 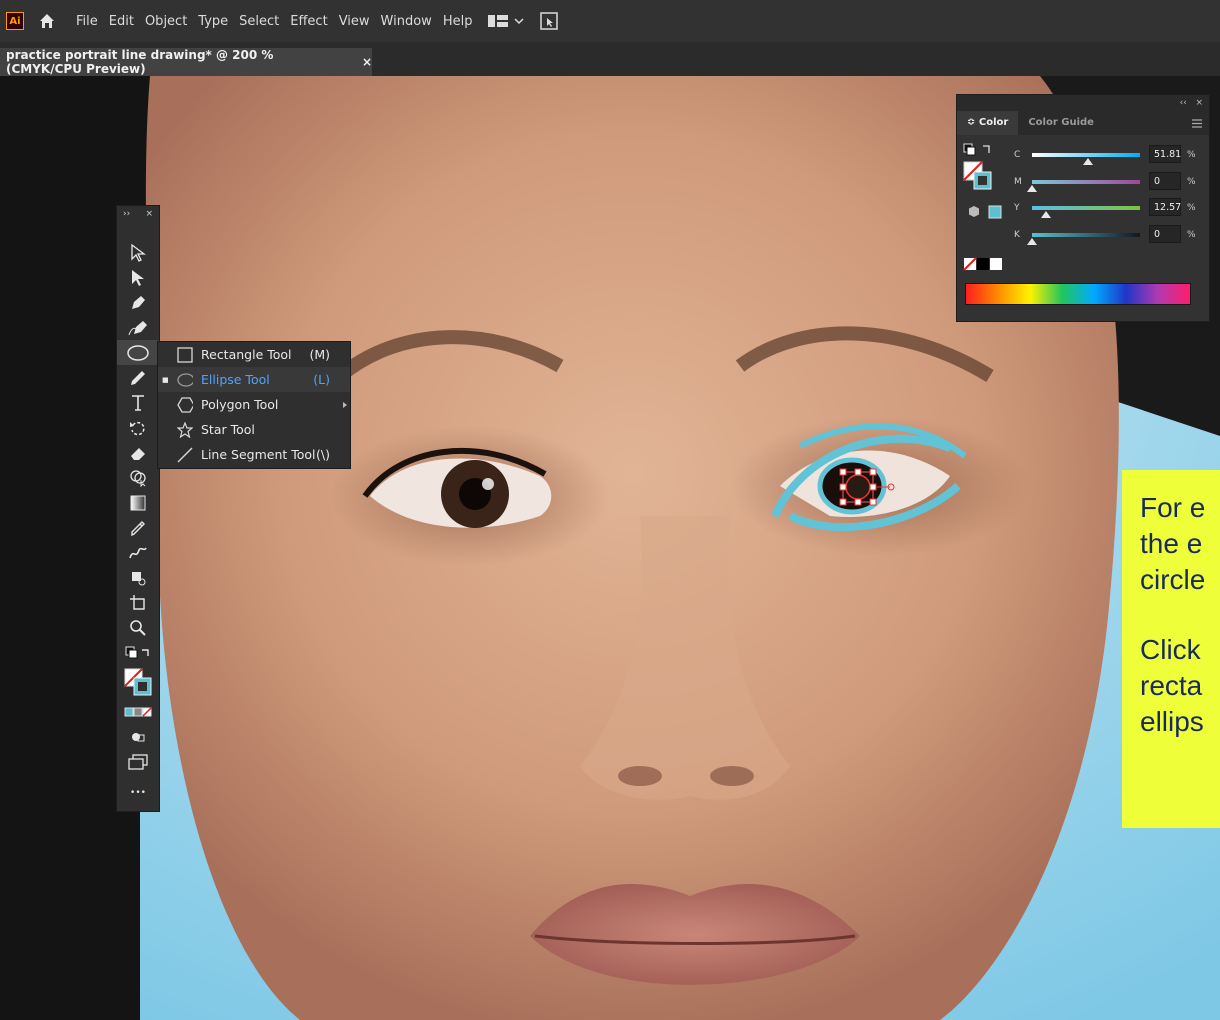 I want to click on screen-mode, so click(x=138, y=761).